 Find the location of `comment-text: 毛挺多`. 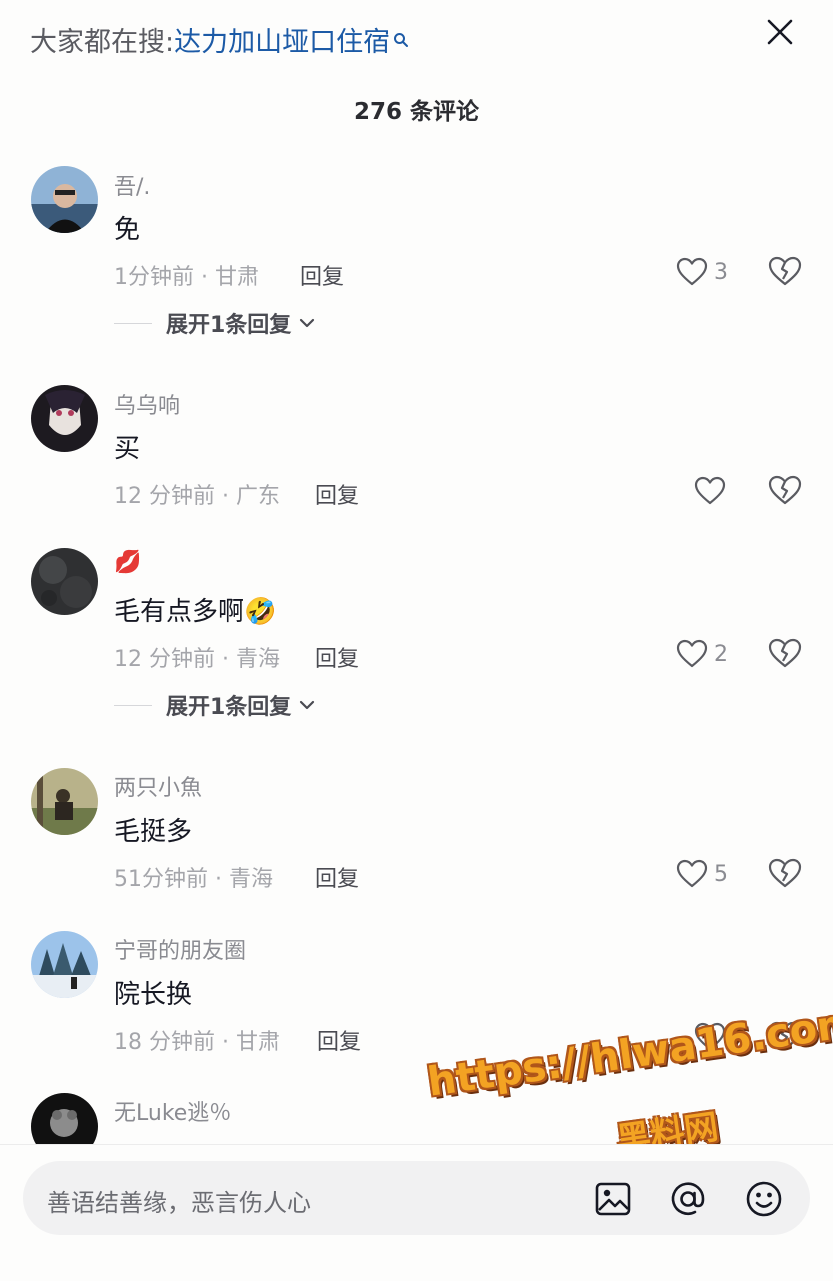

comment-text: 毛挺多 is located at coordinates (153, 832).